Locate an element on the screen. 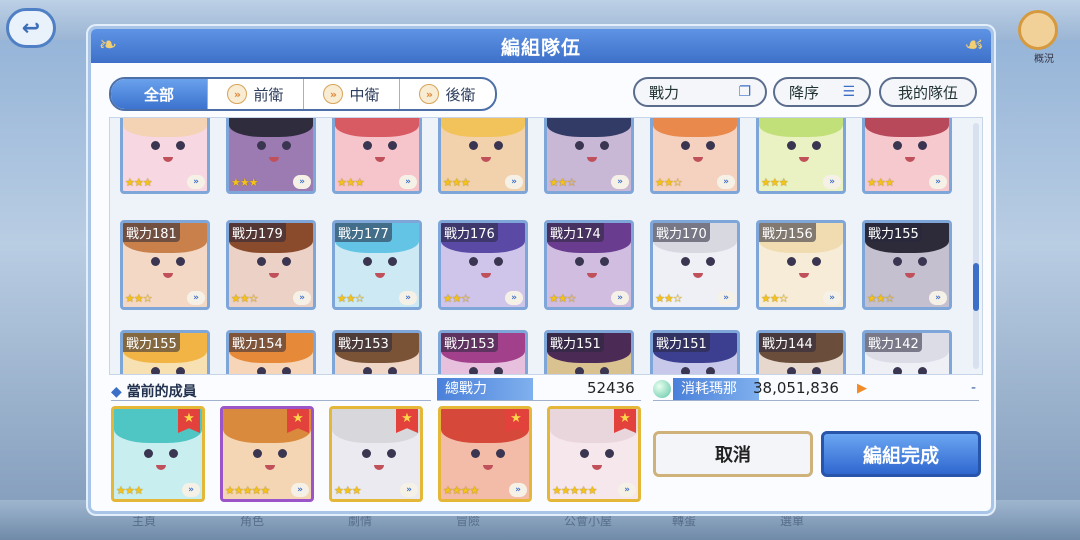 The width and height of the screenshot is (1080, 540). filter-tab-back: » 後衛 is located at coordinates (447, 94).